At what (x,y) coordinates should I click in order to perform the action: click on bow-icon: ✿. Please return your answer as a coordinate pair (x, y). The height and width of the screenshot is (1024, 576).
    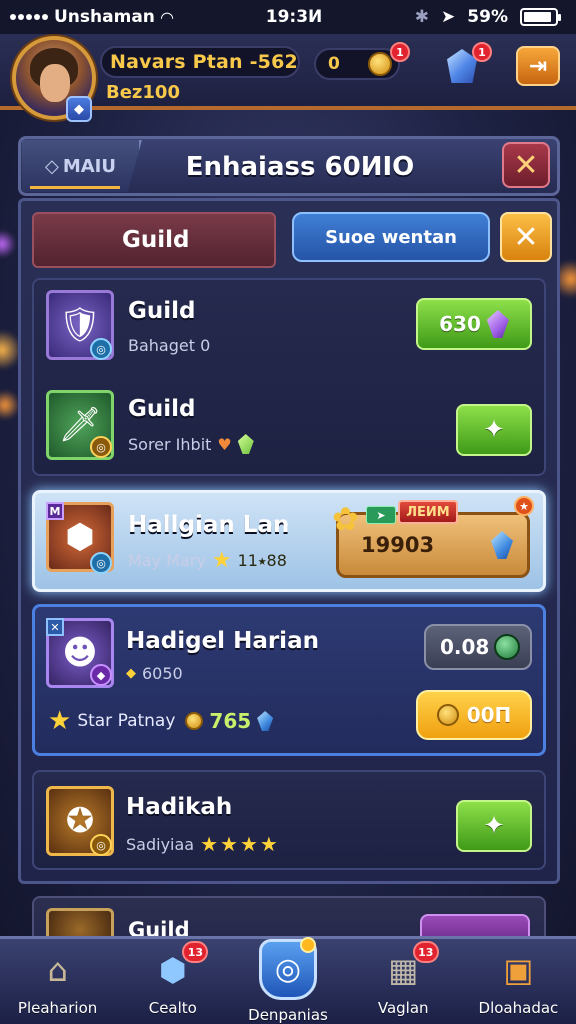
    Looking at the image, I should click on (345, 519).